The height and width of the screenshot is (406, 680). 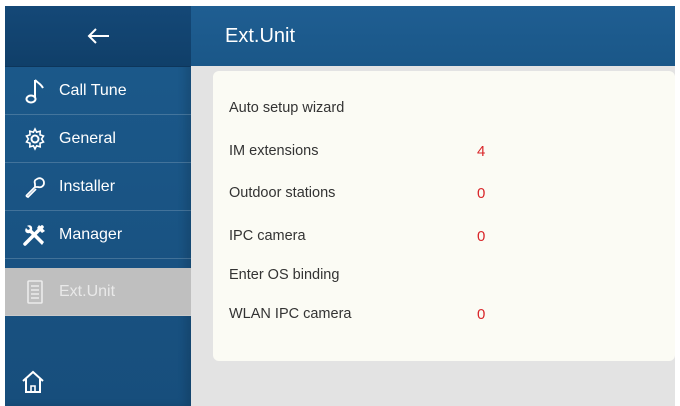 What do you see at coordinates (87, 186) in the screenshot?
I see `sidebar-item-label: Installer` at bounding box center [87, 186].